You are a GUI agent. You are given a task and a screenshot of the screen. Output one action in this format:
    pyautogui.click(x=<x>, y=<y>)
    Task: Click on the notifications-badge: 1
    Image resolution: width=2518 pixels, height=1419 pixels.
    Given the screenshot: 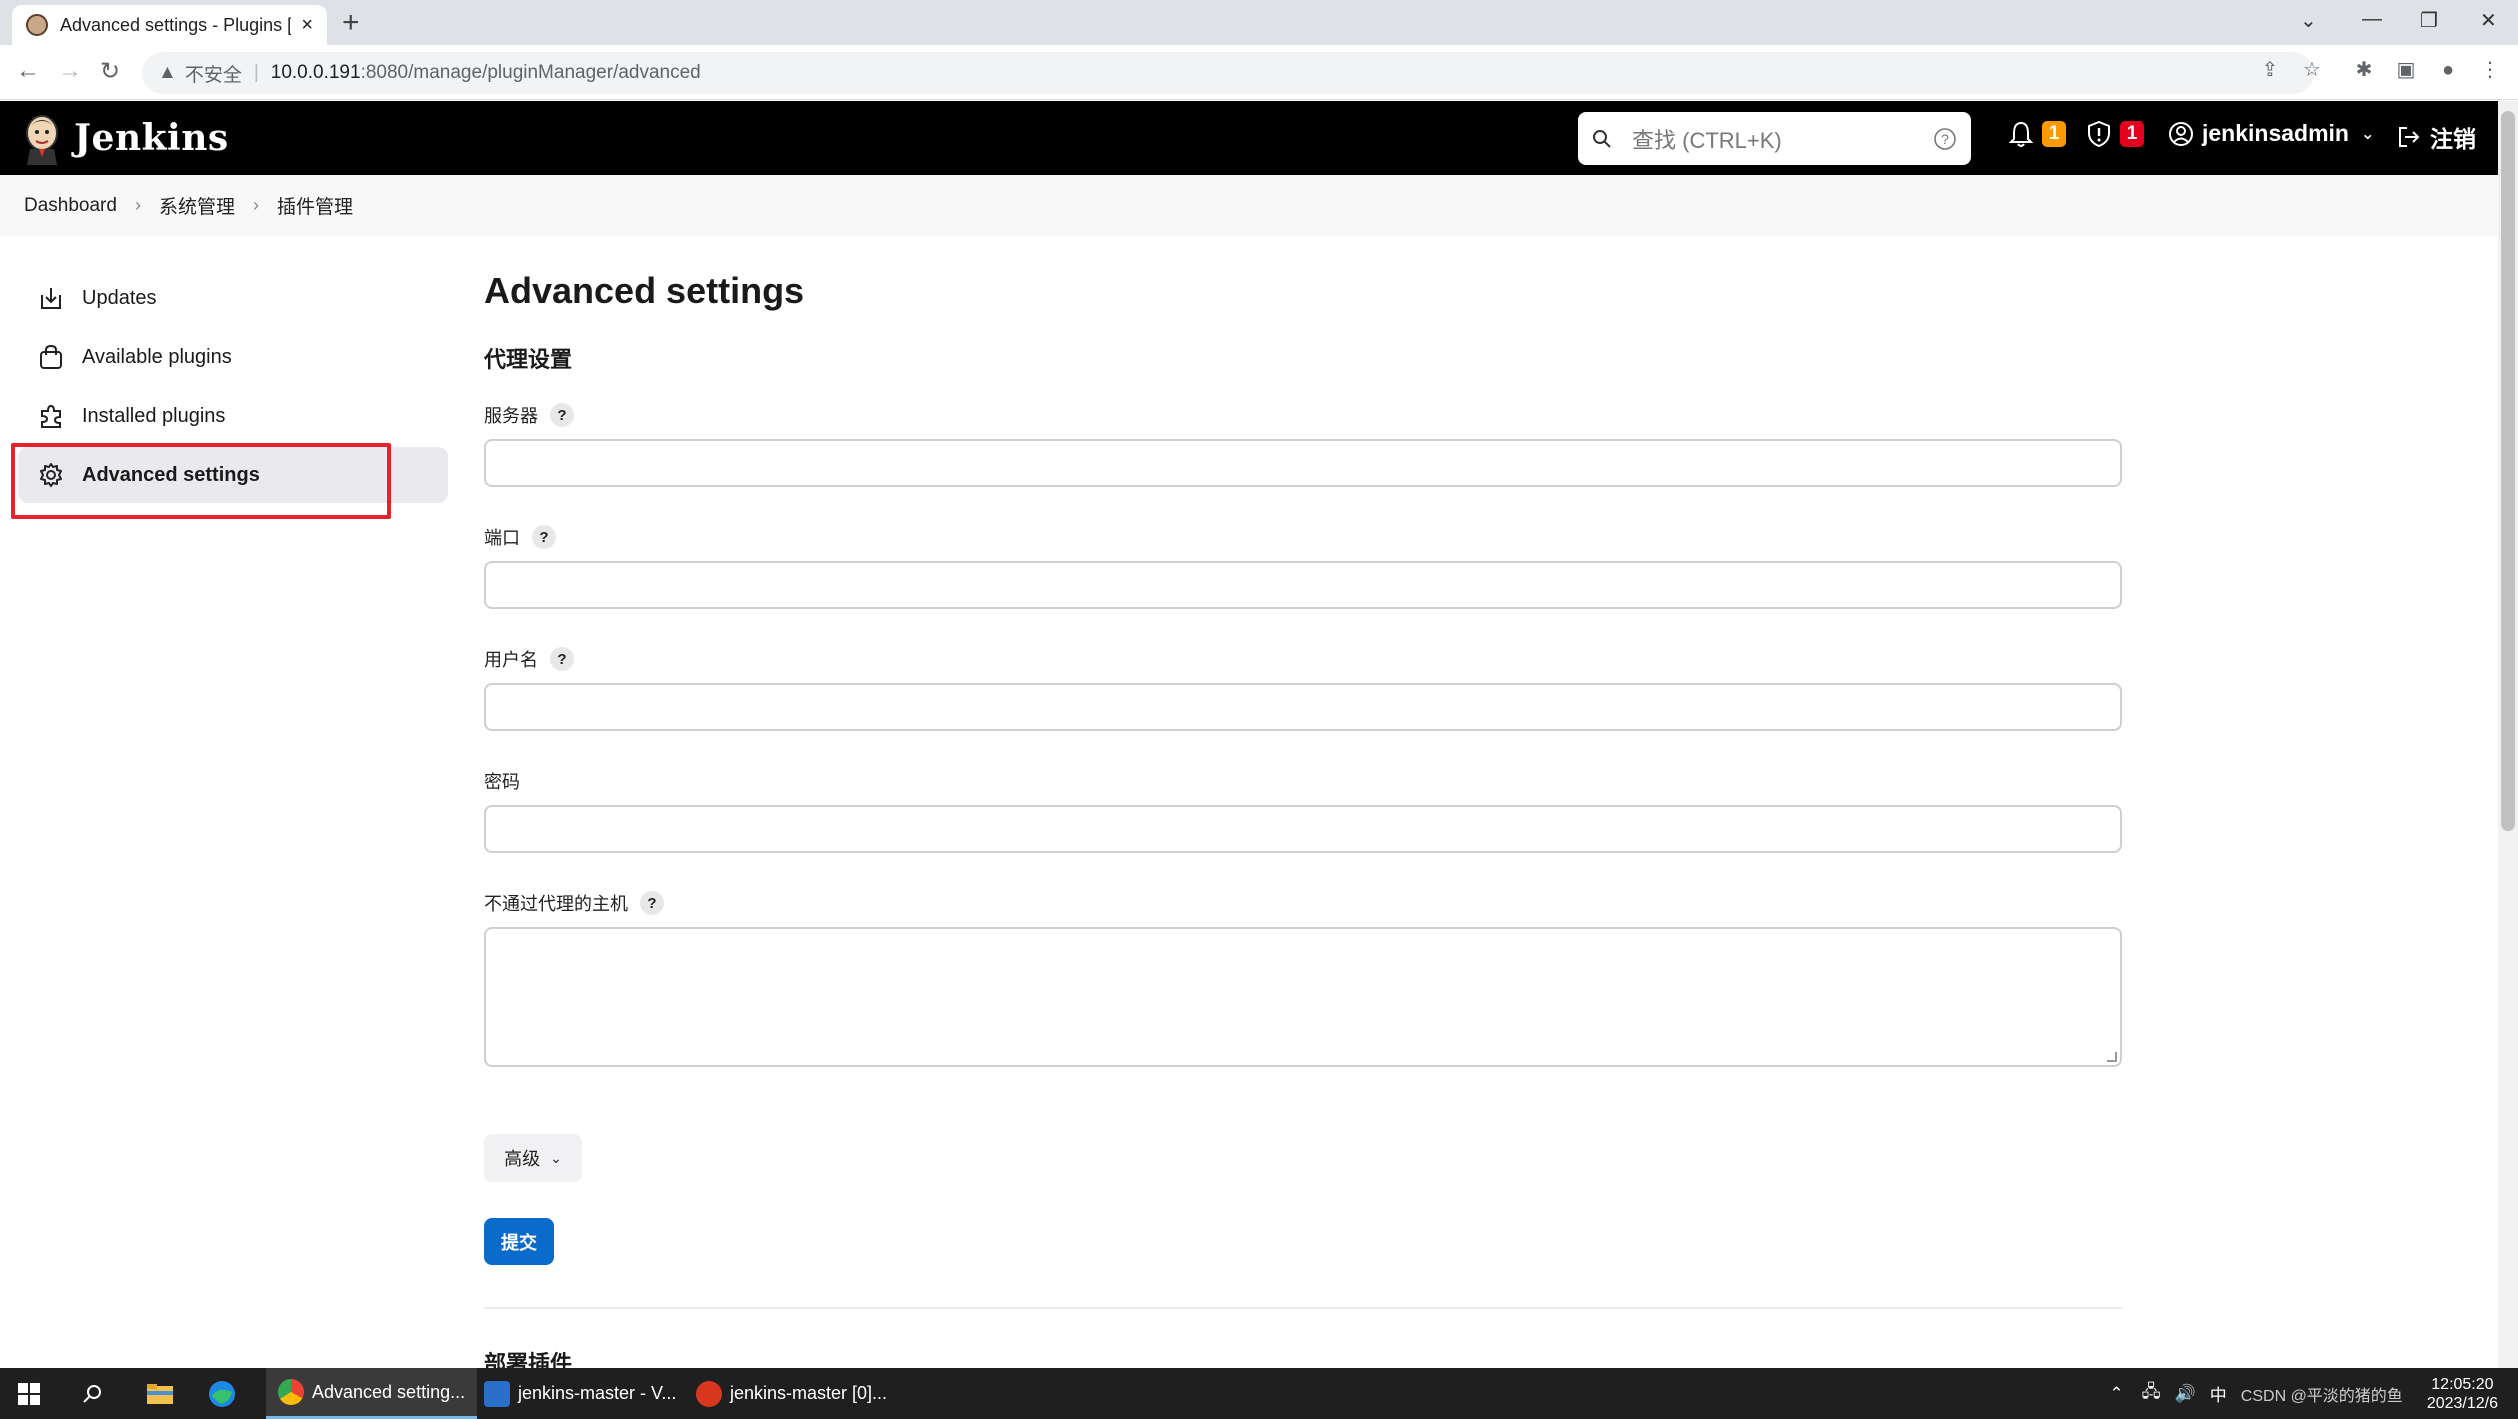 What is the action you would take?
    pyautogui.click(x=2054, y=134)
    